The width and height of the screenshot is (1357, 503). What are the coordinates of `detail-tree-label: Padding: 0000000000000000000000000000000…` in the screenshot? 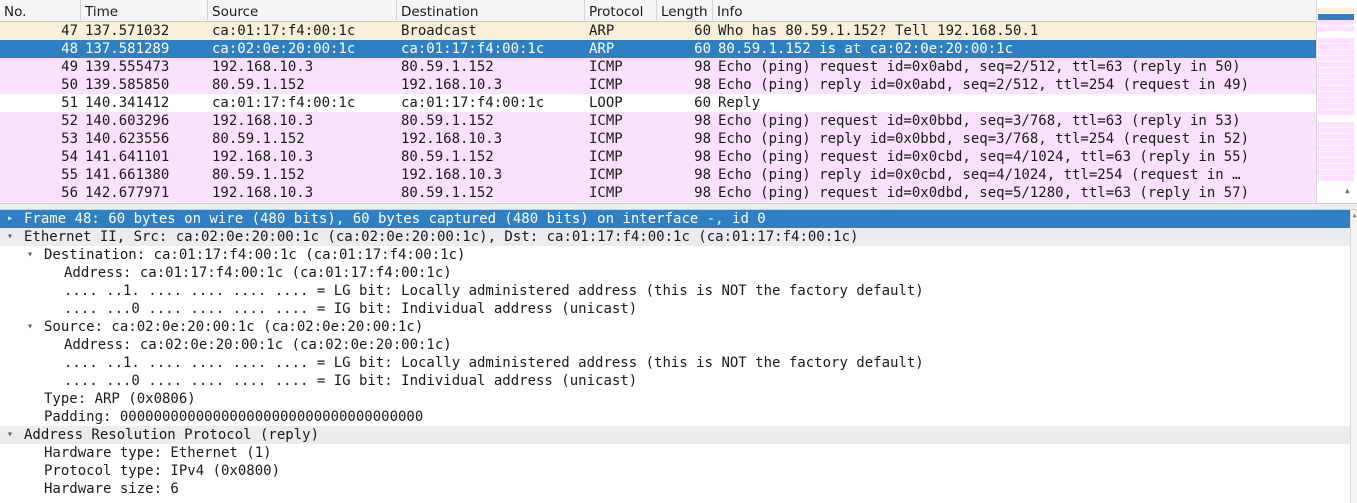 It's located at (234, 417).